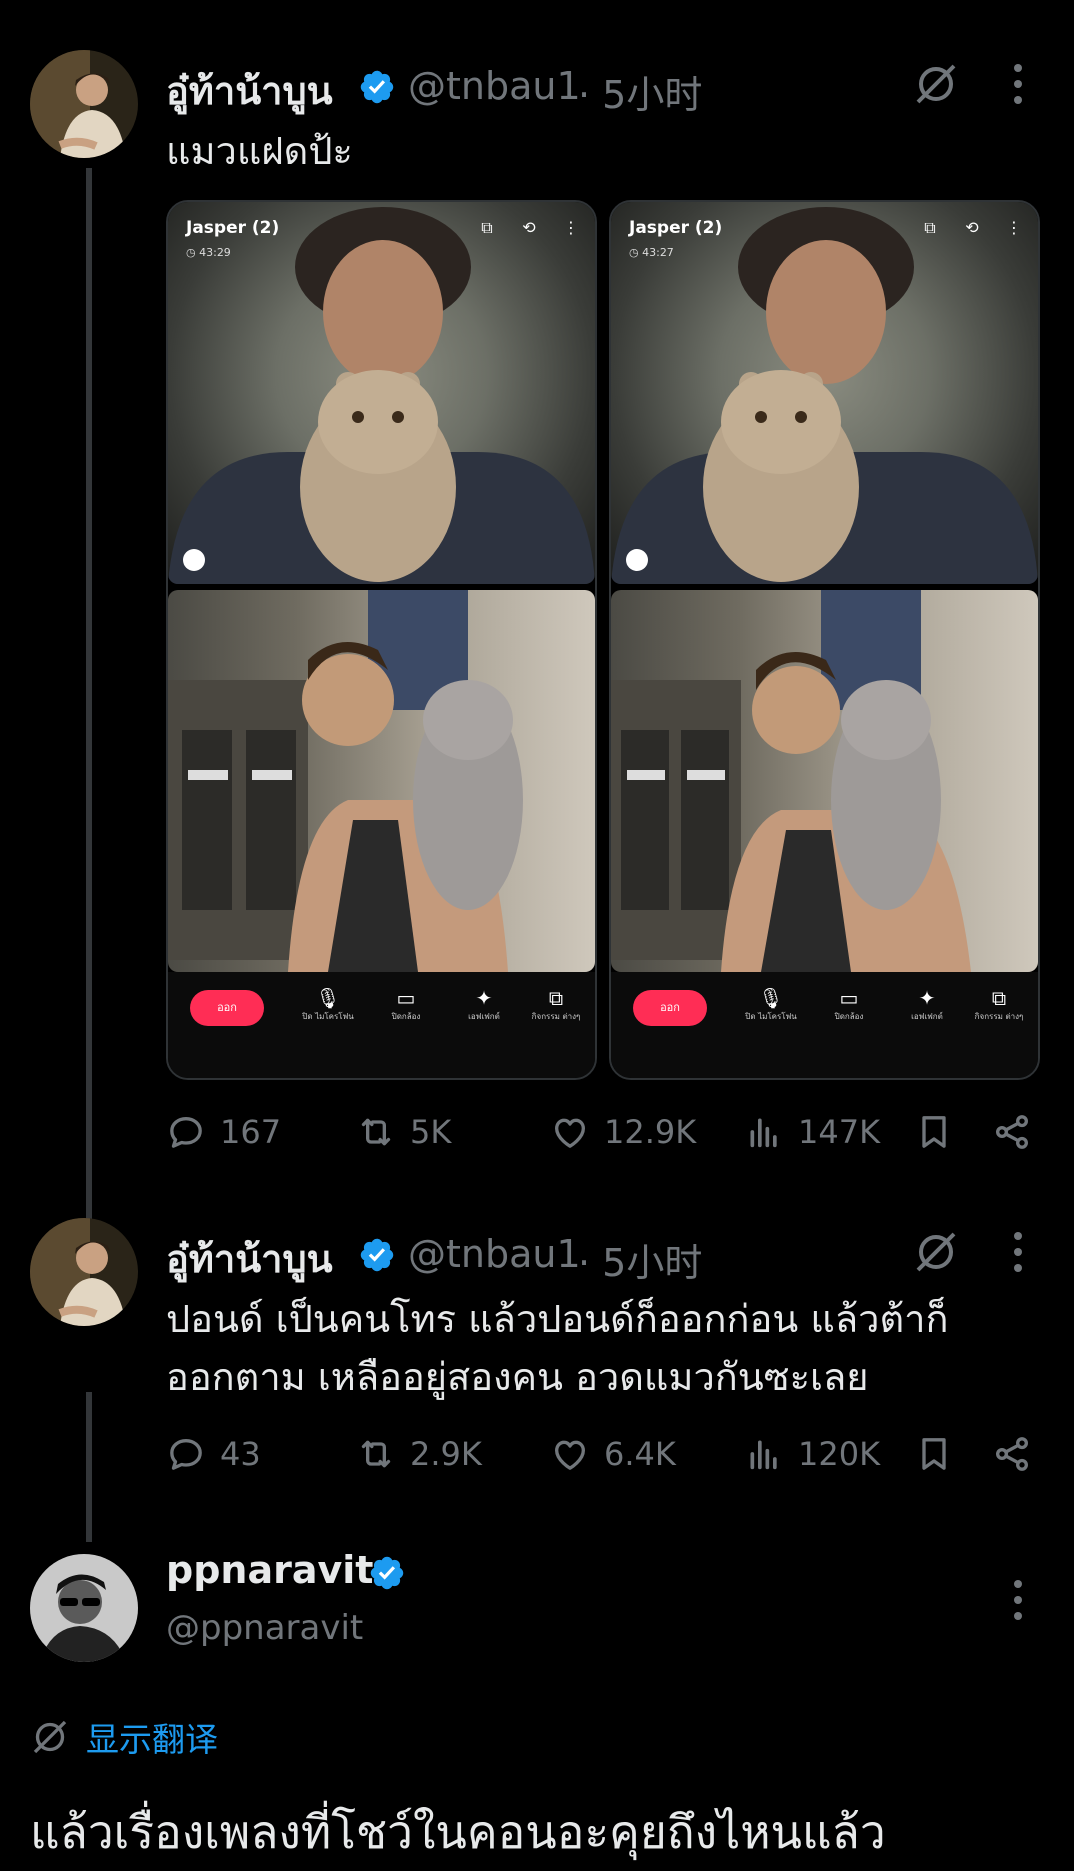  What do you see at coordinates (381, 393) in the screenshot?
I see `video-call-tile: Jasper (2) ◷ 43:29 ⧉ ⟲ ⋮` at bounding box center [381, 393].